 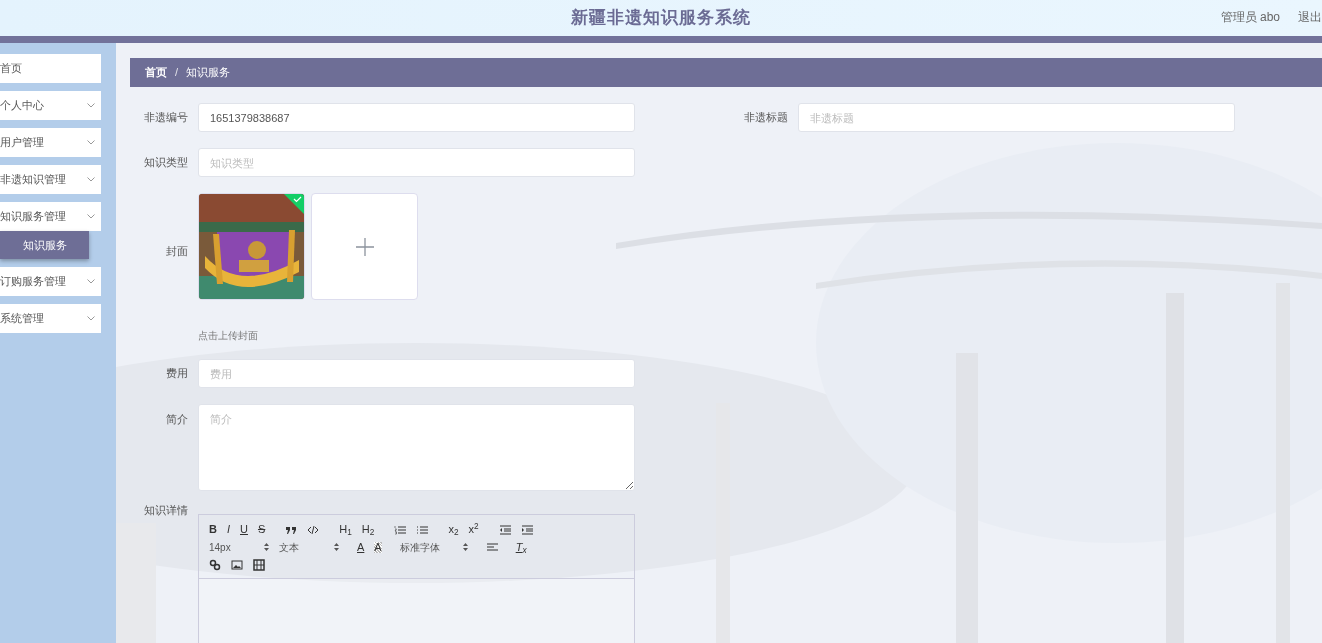 What do you see at coordinates (50, 318) in the screenshot?
I see `menu-item: 系统管理` at bounding box center [50, 318].